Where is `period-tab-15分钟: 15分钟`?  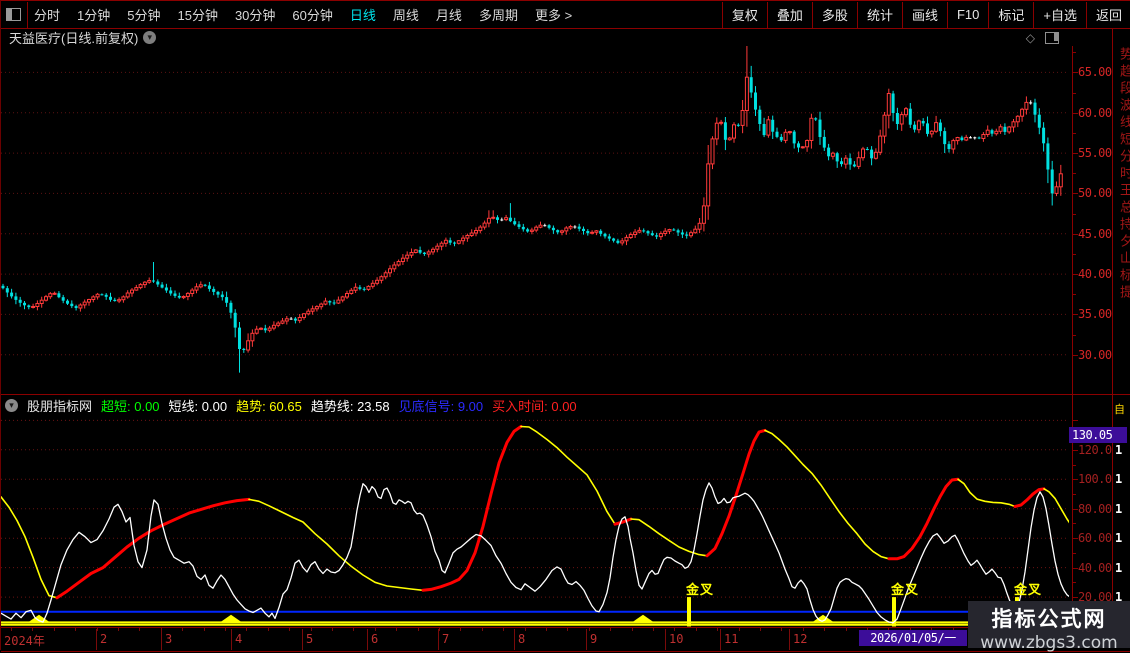
period-tab-15分钟: 15分钟 is located at coordinates (197, 14).